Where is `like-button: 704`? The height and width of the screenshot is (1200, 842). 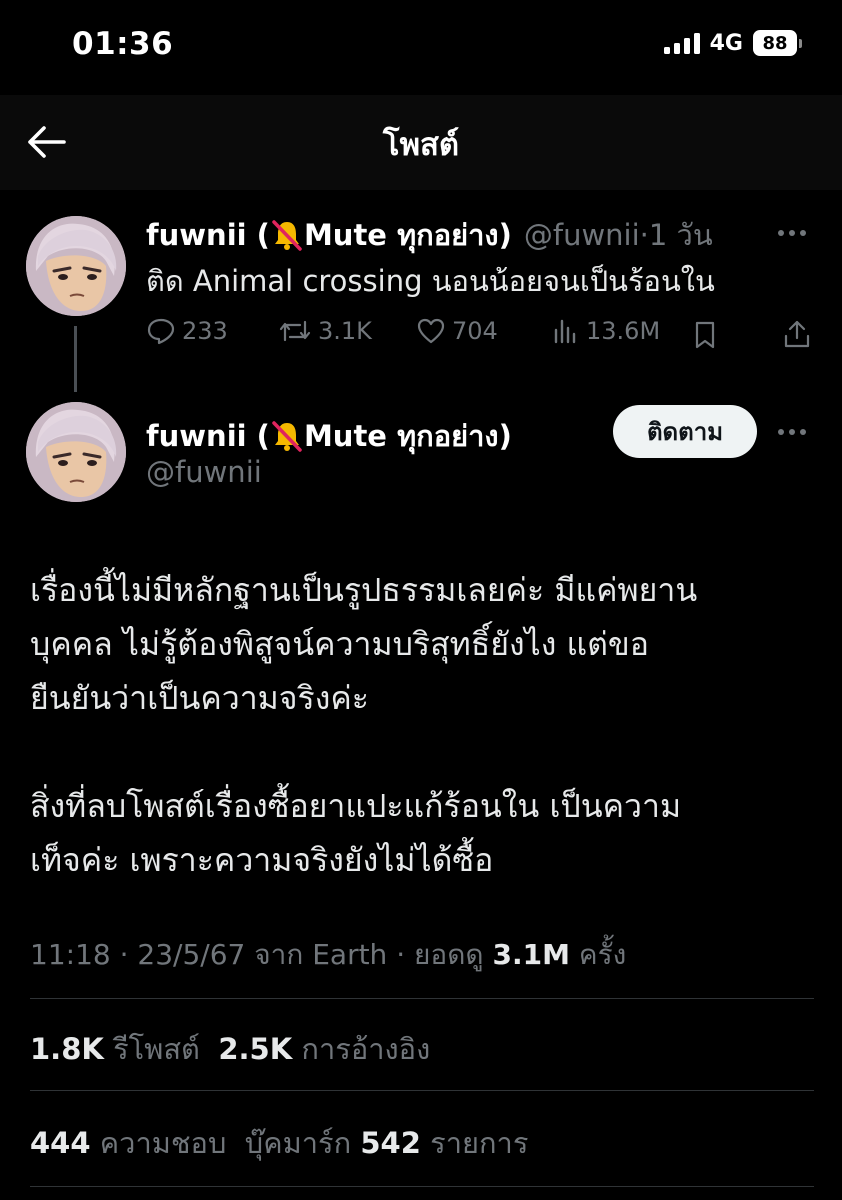 like-button: 704 is located at coordinates (457, 331).